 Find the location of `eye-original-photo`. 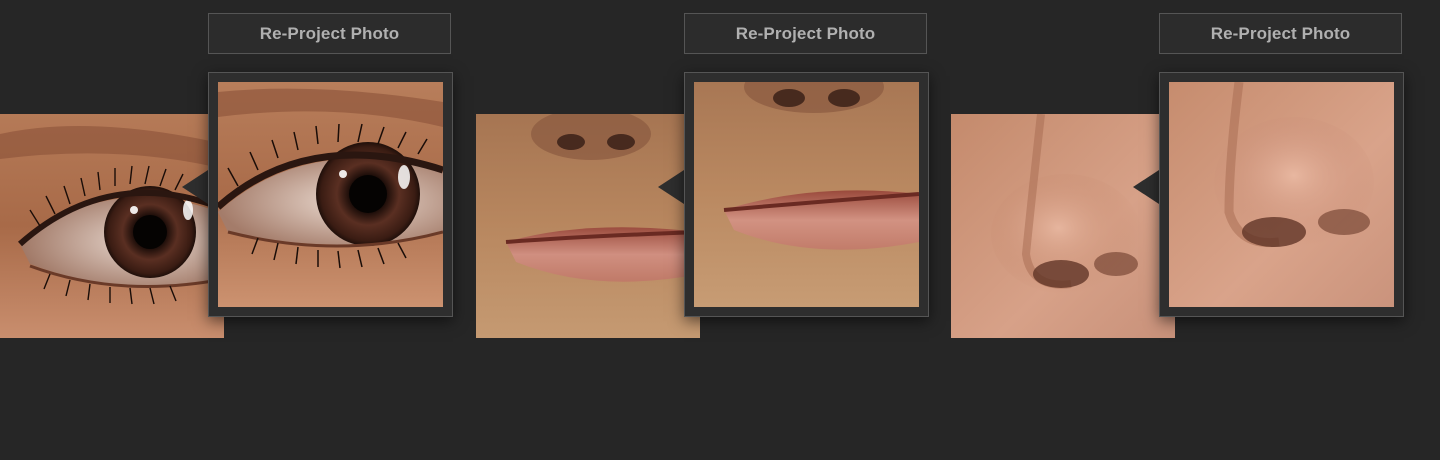

eye-original-photo is located at coordinates (112, 226).